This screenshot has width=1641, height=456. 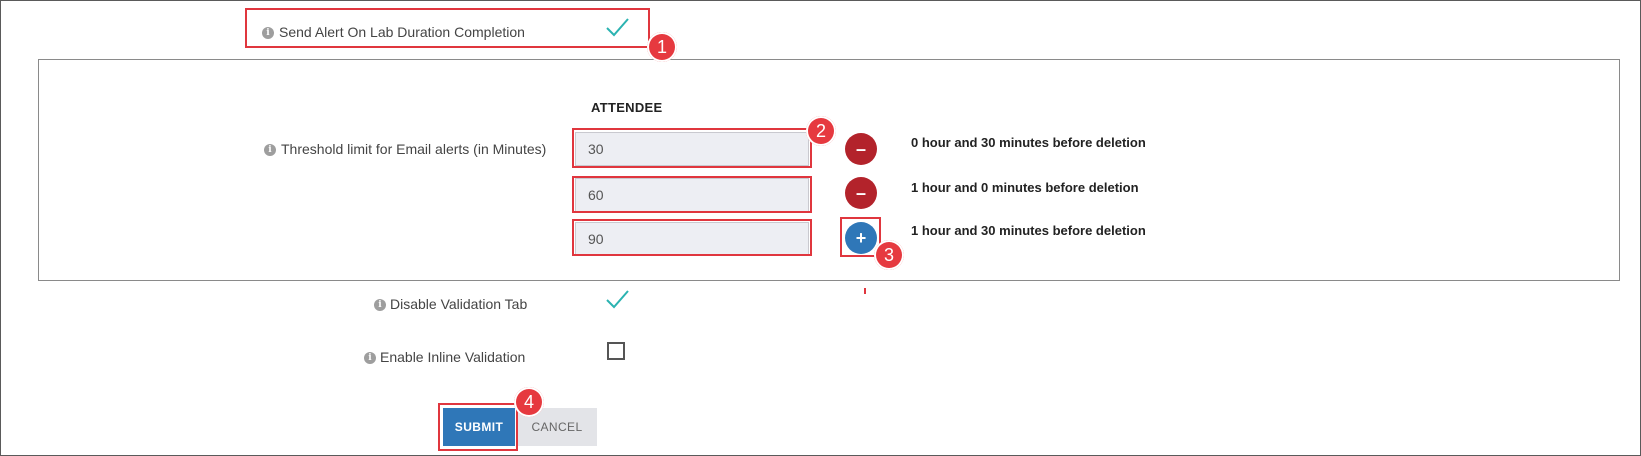 What do you see at coordinates (1028, 142) in the screenshot?
I see `threshold-description-1: 0 hour and 30 minutes before deletion` at bounding box center [1028, 142].